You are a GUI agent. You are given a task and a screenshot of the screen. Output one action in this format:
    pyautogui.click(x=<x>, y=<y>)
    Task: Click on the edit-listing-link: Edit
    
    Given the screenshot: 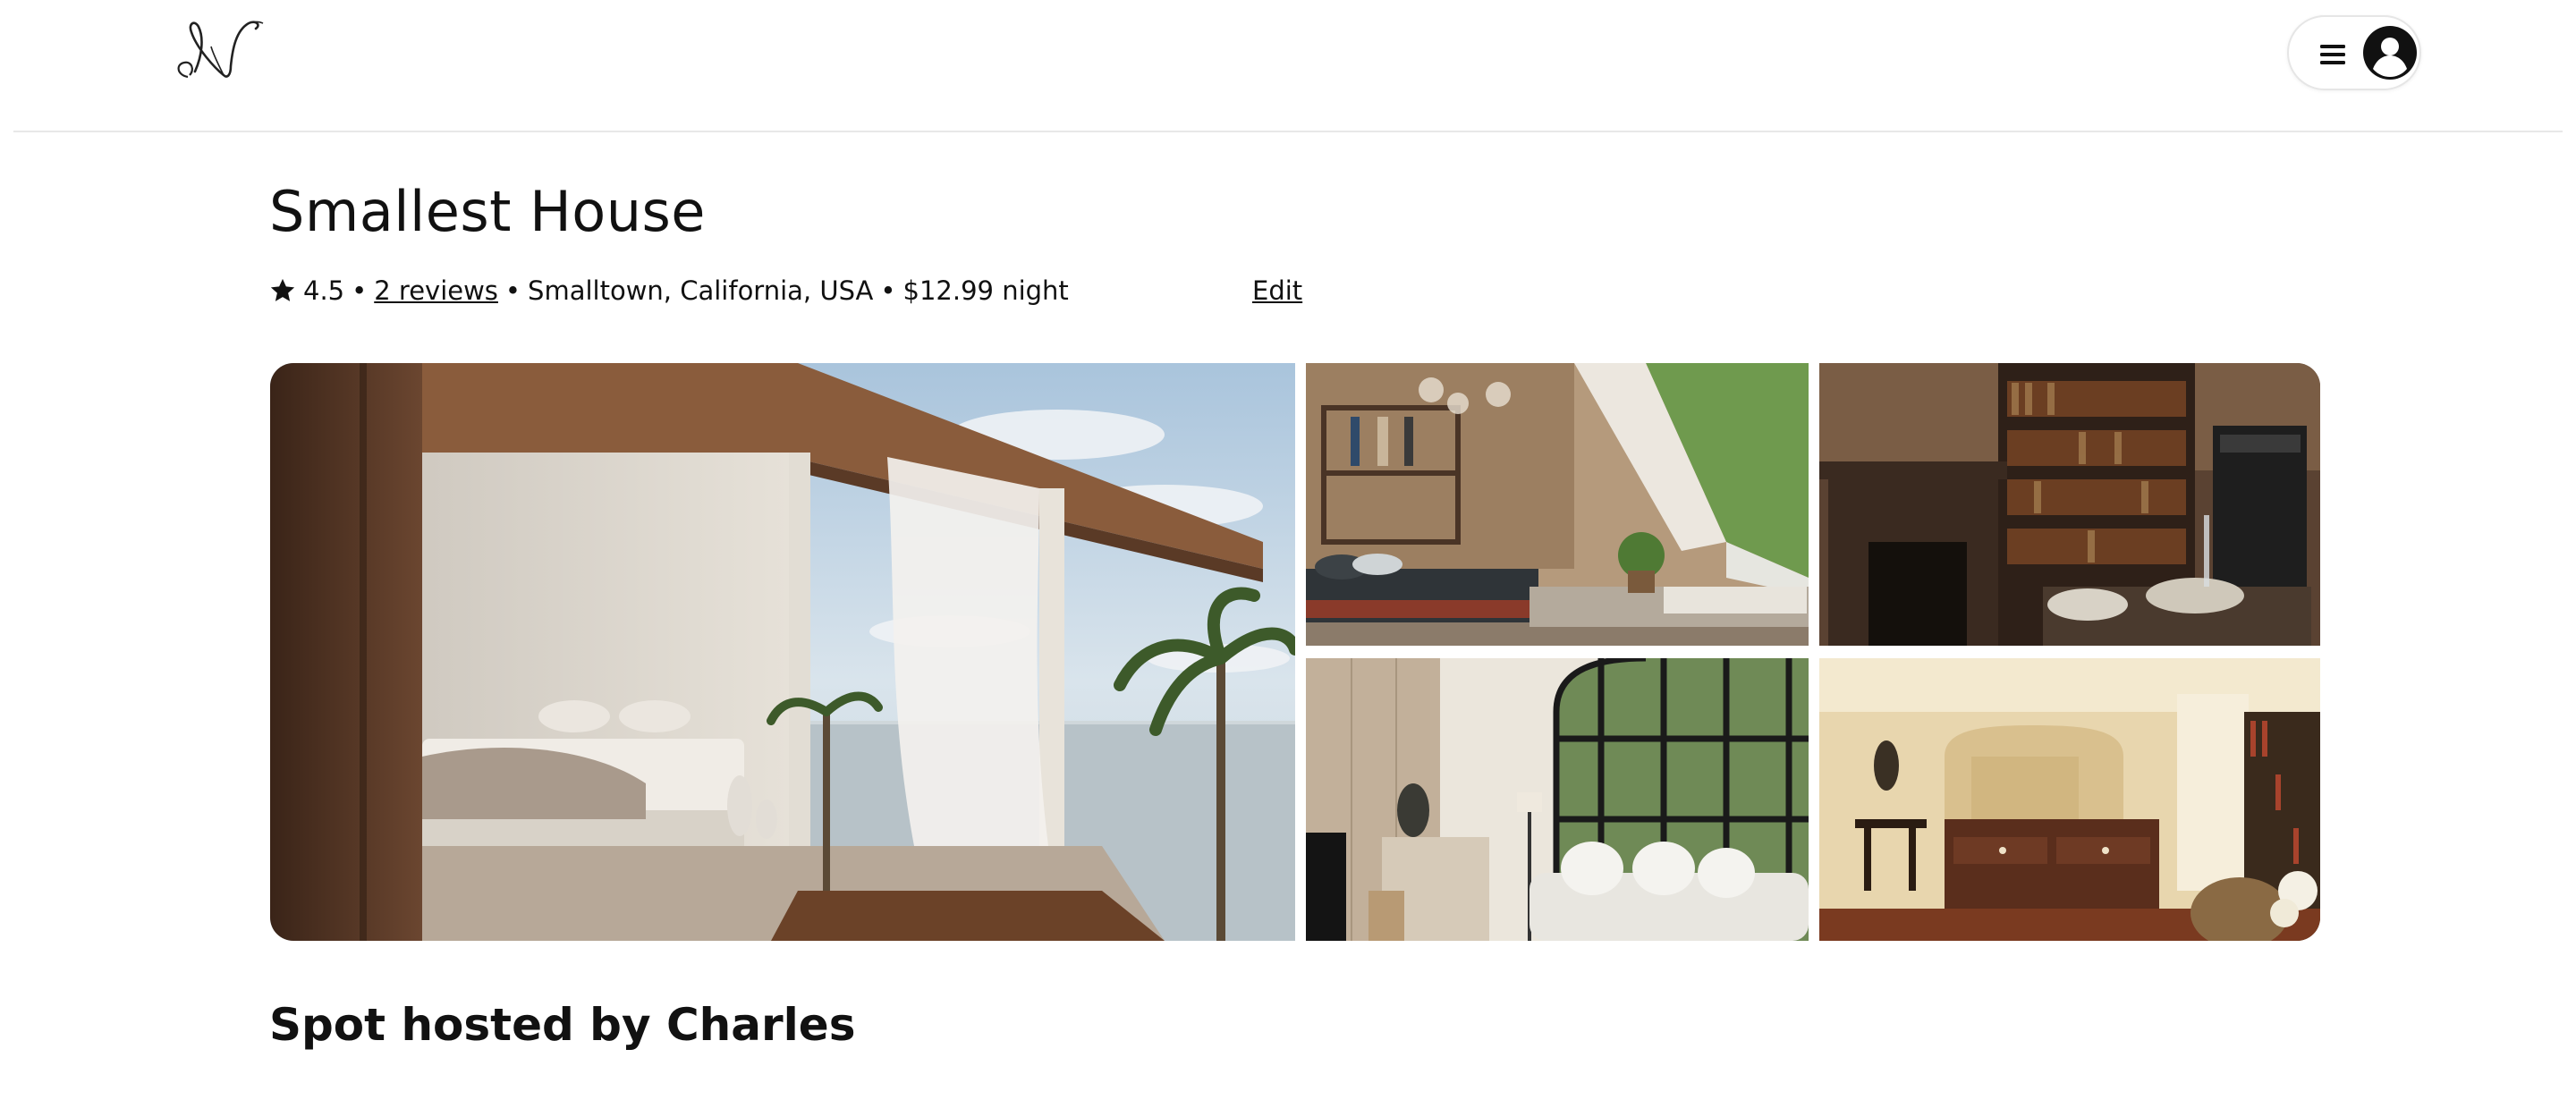 What is the action you would take?
    pyautogui.click(x=1277, y=290)
    